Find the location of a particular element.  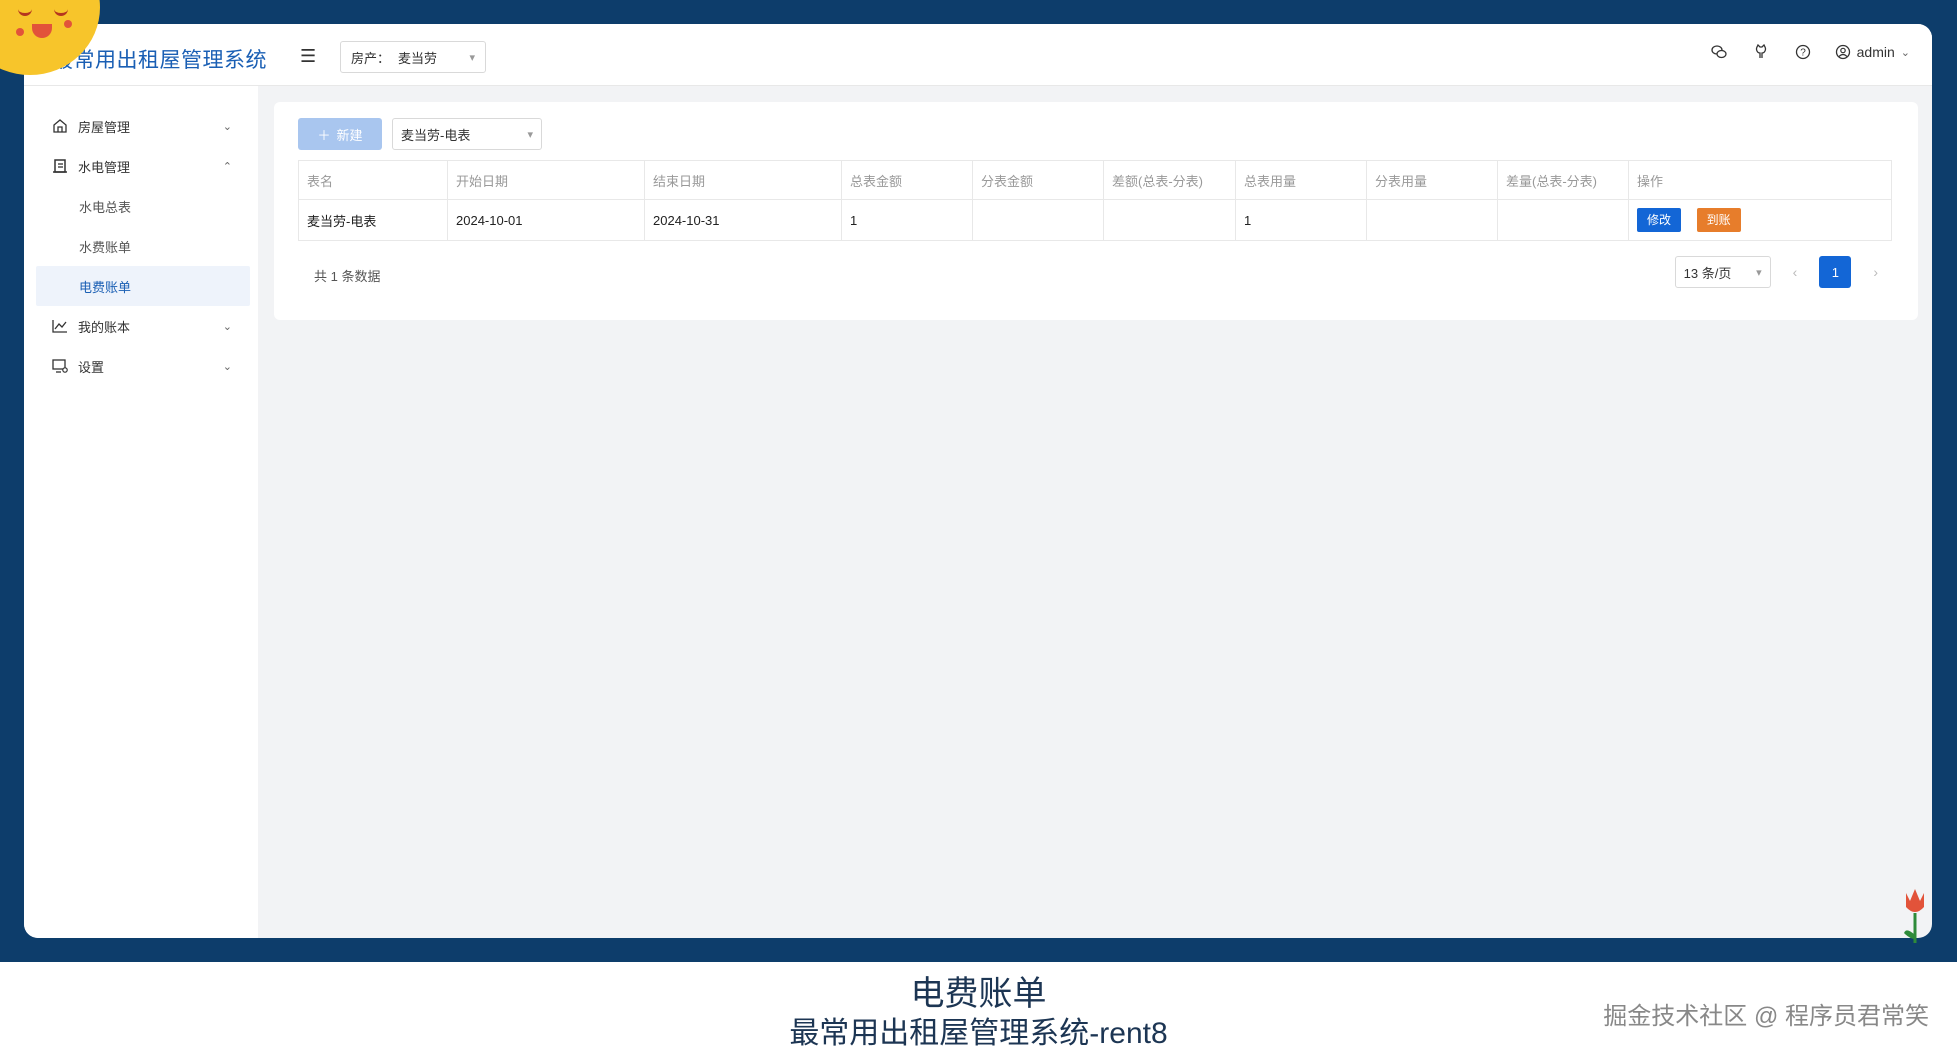

home-icon is located at coordinates (60, 126).